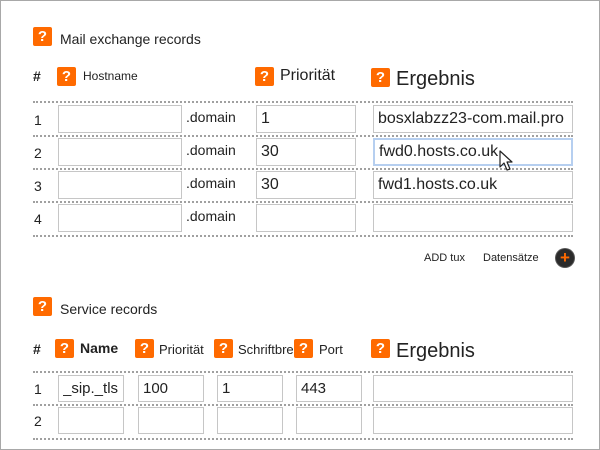  What do you see at coordinates (37, 349) in the screenshot?
I see `srv-header-index: #` at bounding box center [37, 349].